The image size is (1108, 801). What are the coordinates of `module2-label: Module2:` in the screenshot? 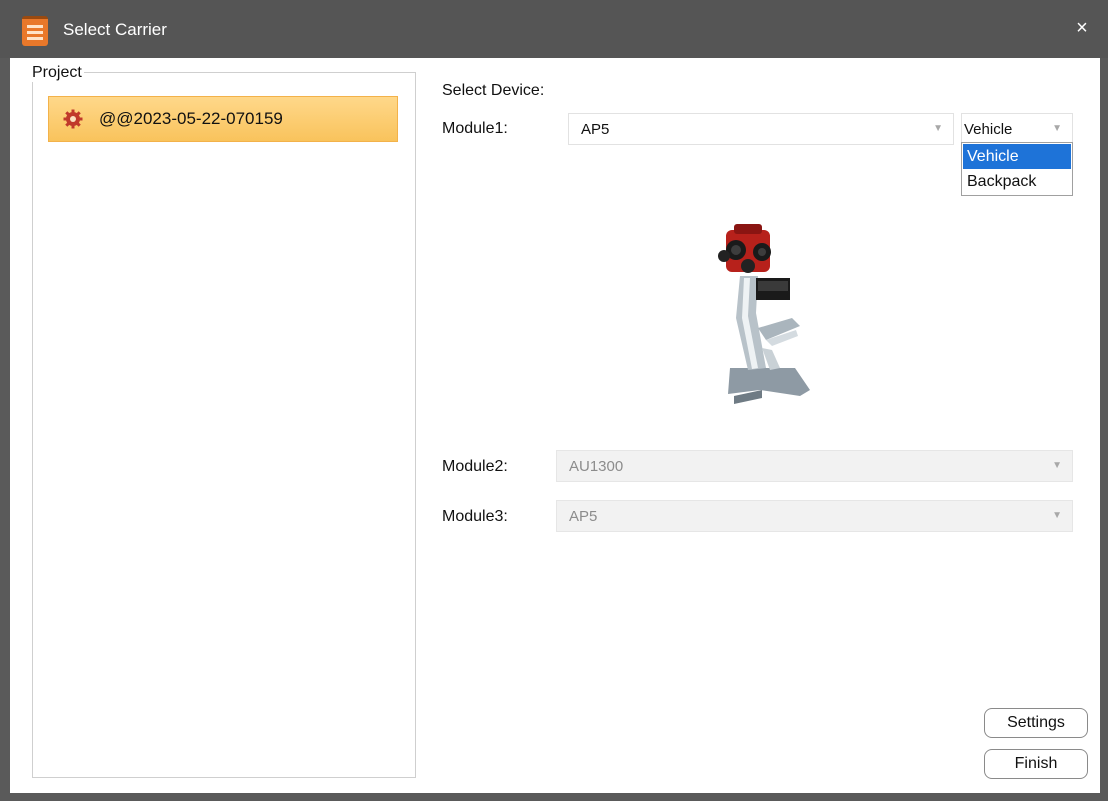 It's located at (475, 466).